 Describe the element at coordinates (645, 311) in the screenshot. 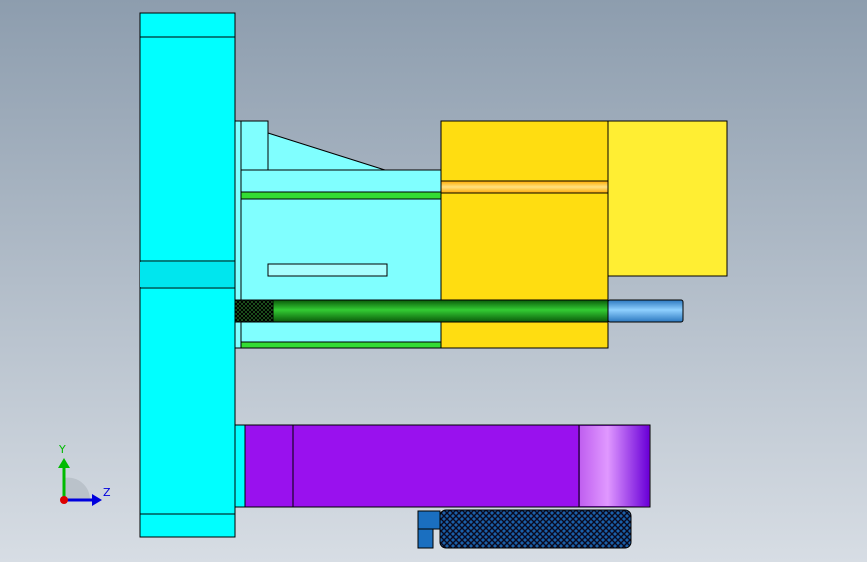

I see `rod-tip` at that location.